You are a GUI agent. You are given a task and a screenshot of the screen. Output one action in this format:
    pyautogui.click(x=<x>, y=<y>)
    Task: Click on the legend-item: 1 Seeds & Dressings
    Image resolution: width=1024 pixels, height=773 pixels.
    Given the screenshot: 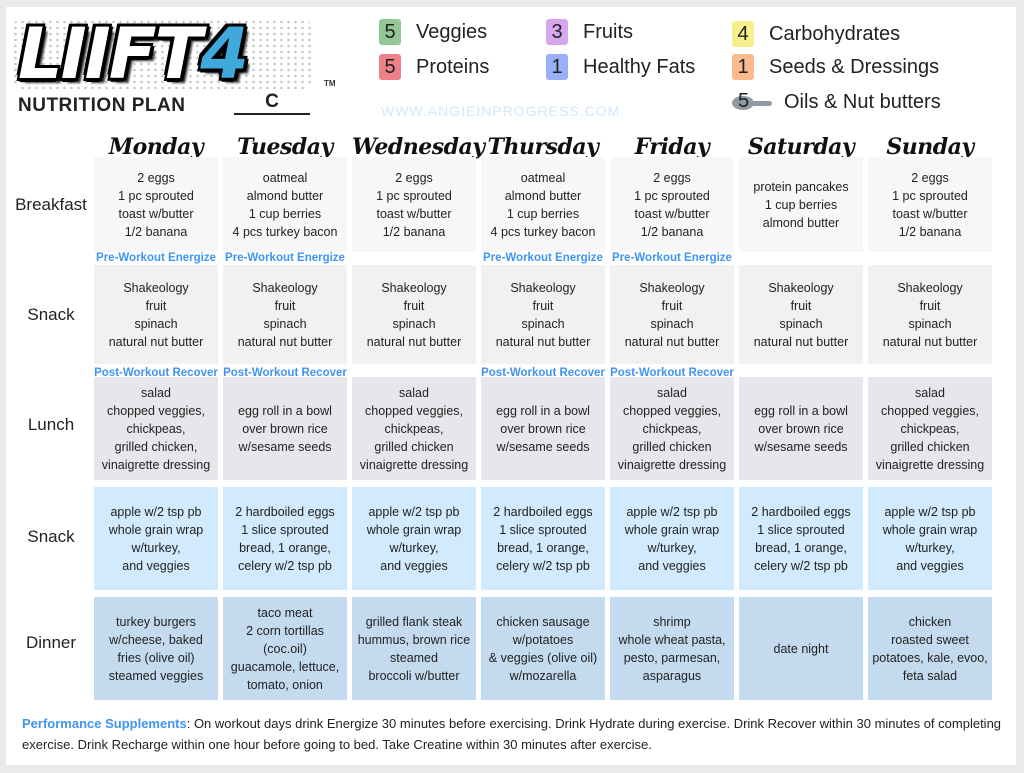 What is the action you would take?
    pyautogui.click(x=835, y=67)
    